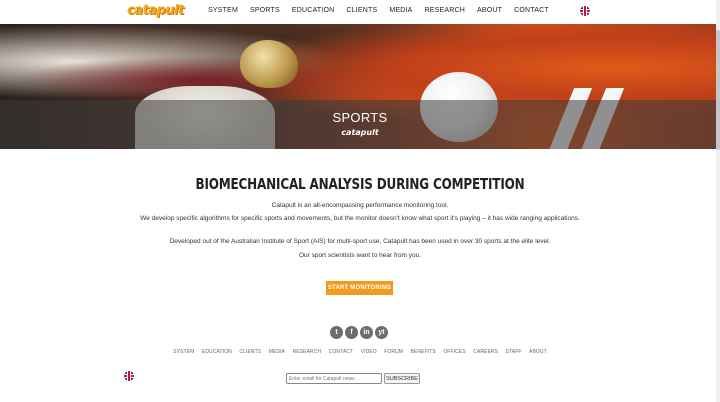 The image size is (720, 402). I want to click on youtube-icon: yt, so click(381, 332).